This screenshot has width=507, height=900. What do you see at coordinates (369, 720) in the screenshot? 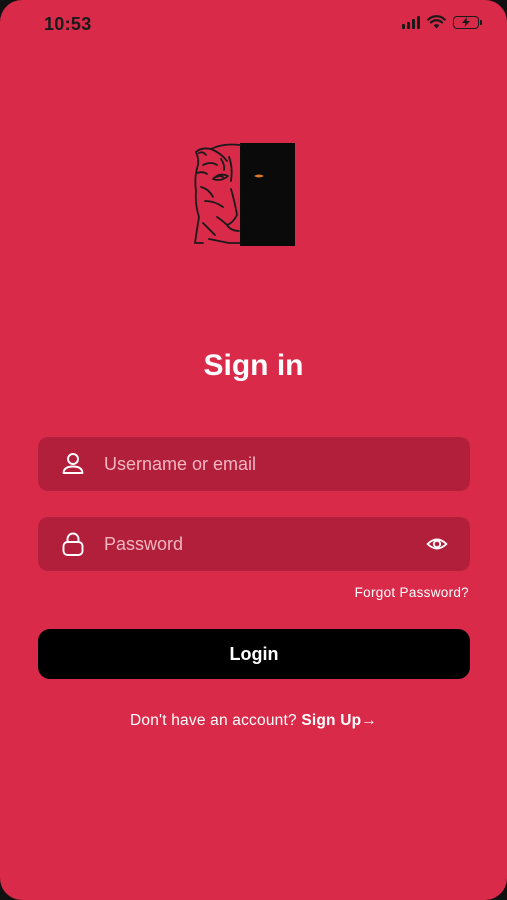
I see `arrow-right-icon: →` at bounding box center [369, 720].